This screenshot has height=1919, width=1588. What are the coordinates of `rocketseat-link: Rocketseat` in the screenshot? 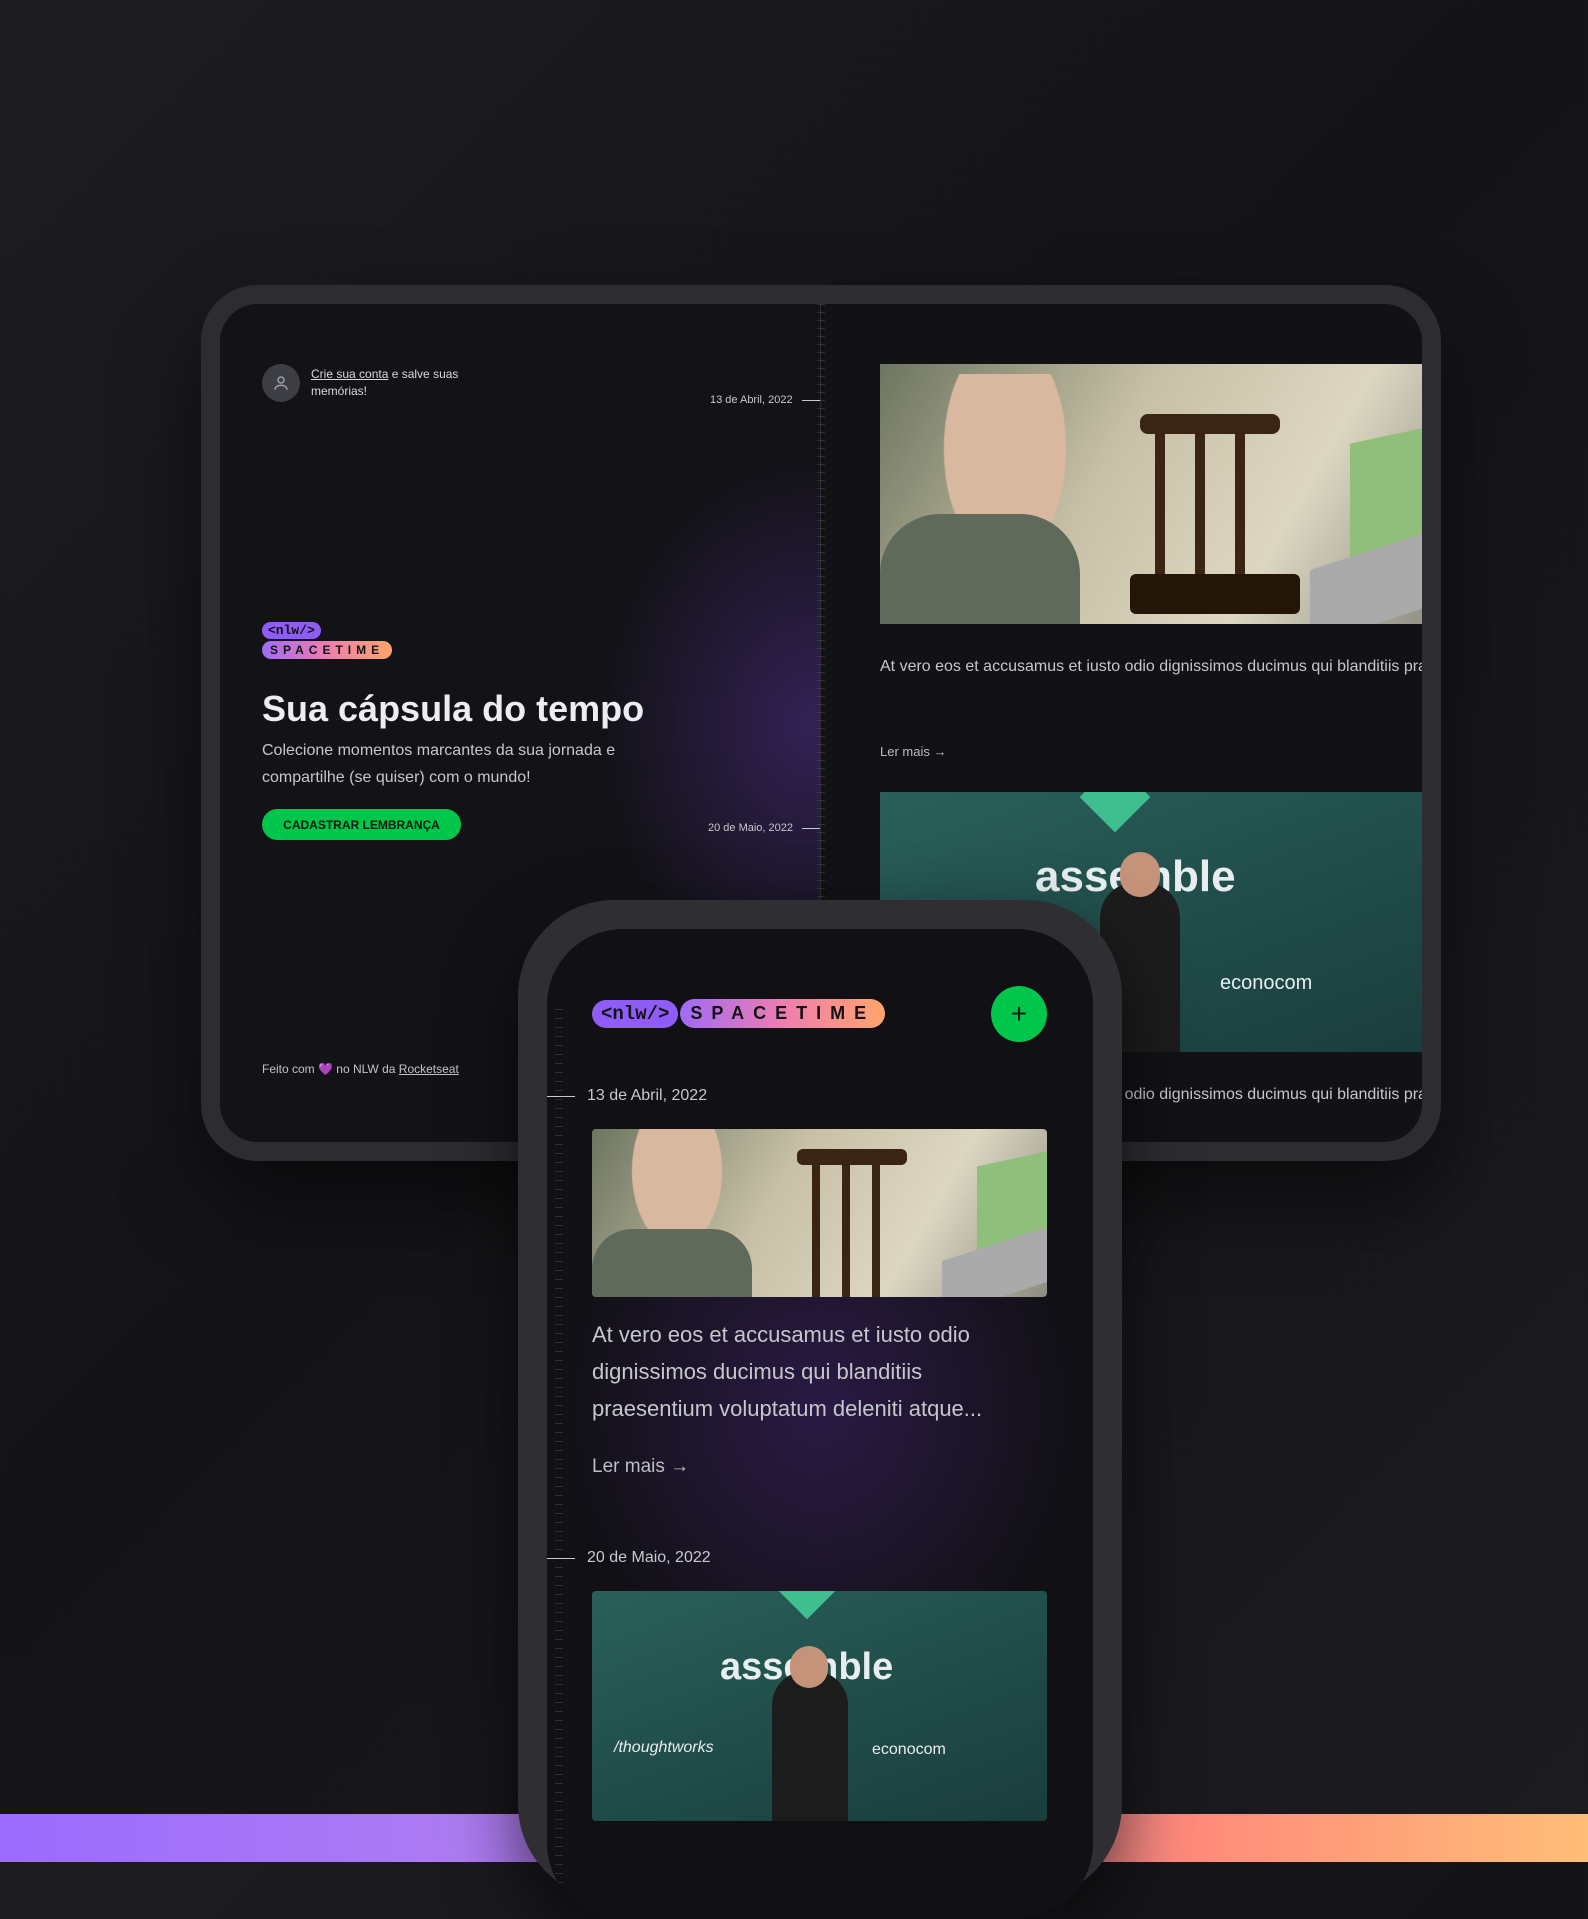 It's located at (429, 1069).